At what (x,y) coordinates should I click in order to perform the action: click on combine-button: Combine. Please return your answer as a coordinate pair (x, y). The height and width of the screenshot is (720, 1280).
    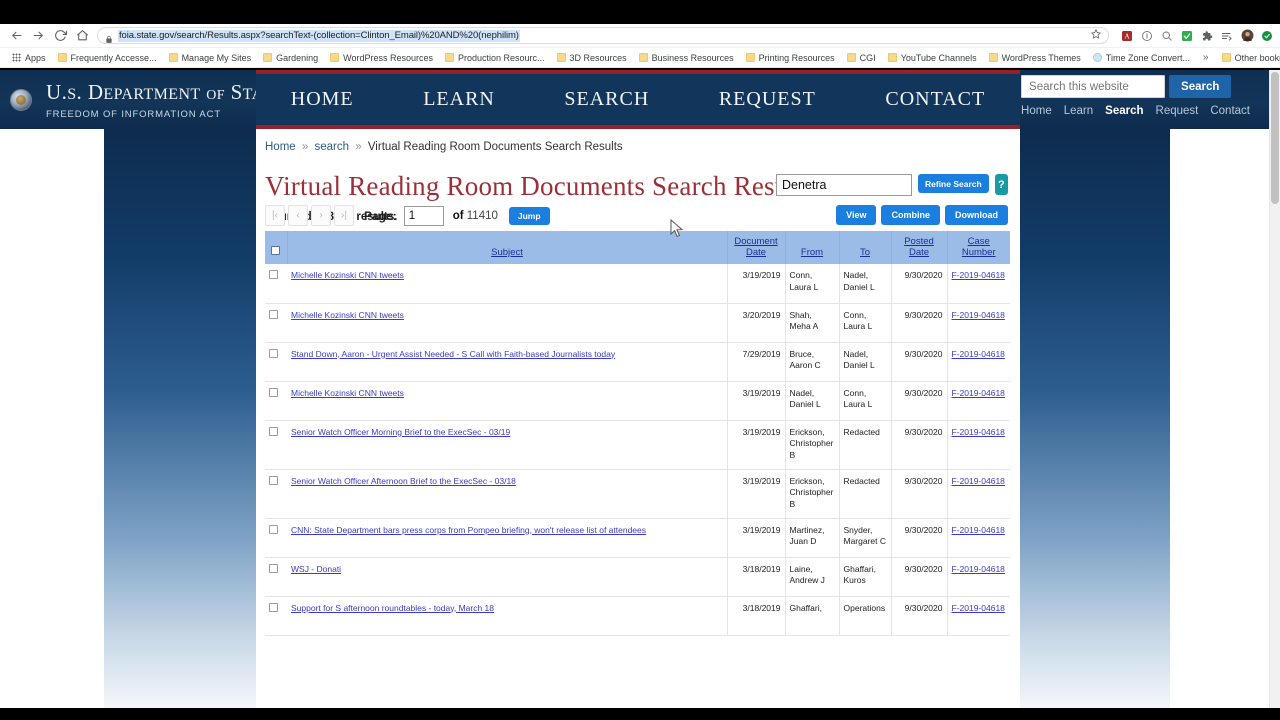
    Looking at the image, I should click on (910, 215).